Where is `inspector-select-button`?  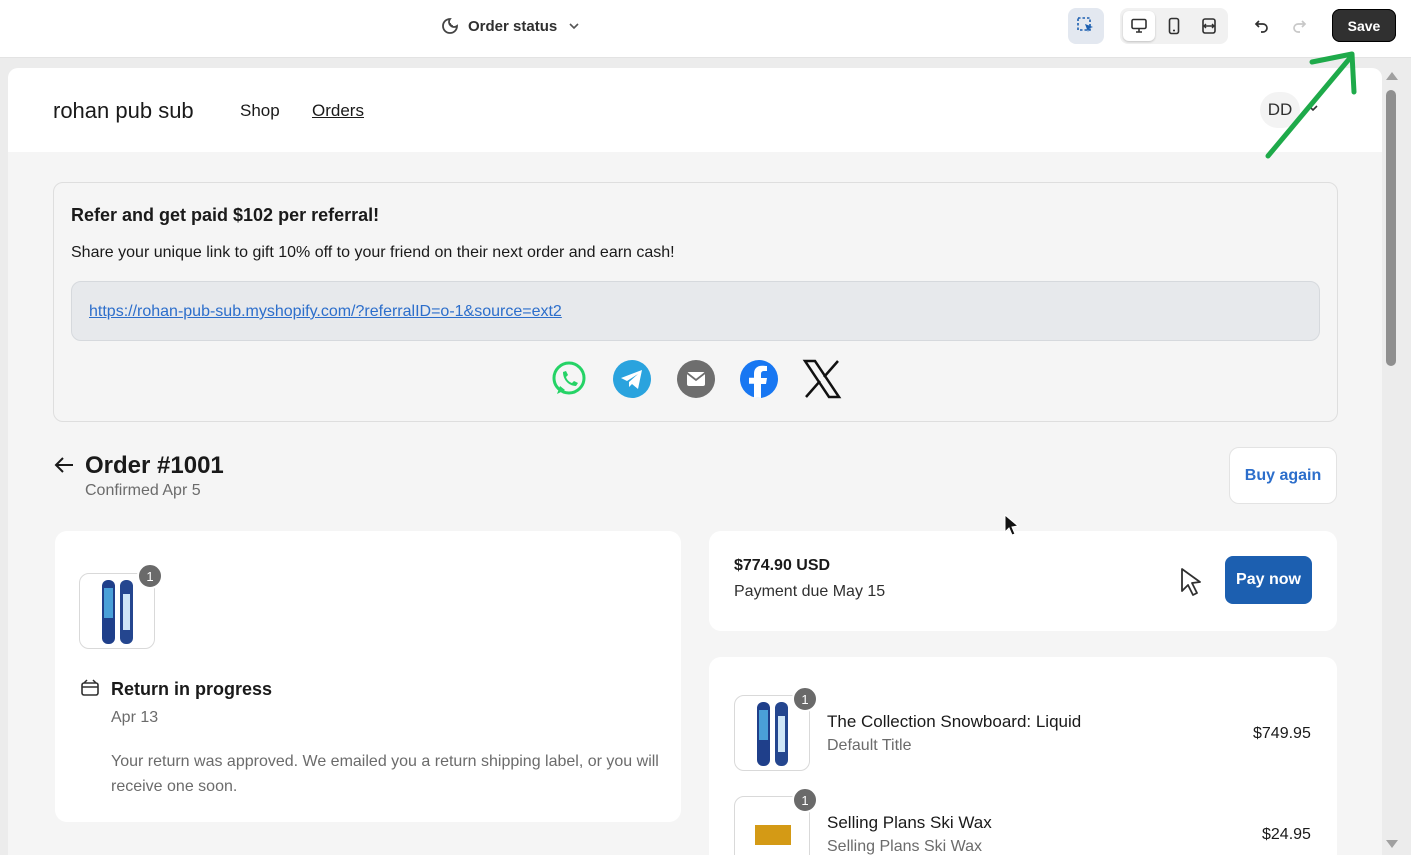
inspector-select-button is located at coordinates (1086, 26).